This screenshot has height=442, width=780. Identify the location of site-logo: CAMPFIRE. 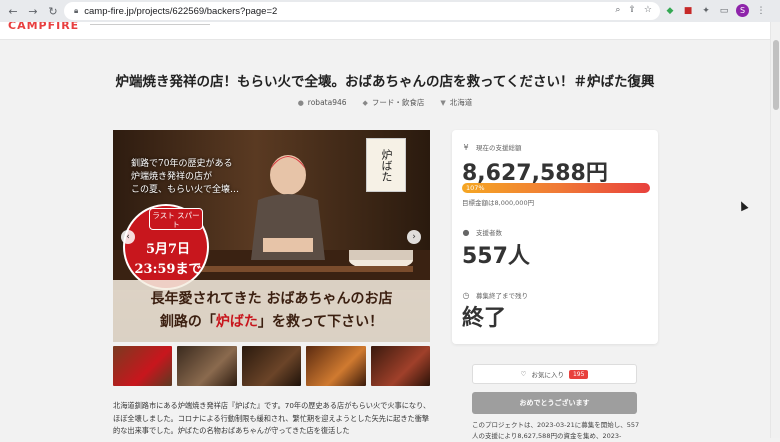
(43, 27).